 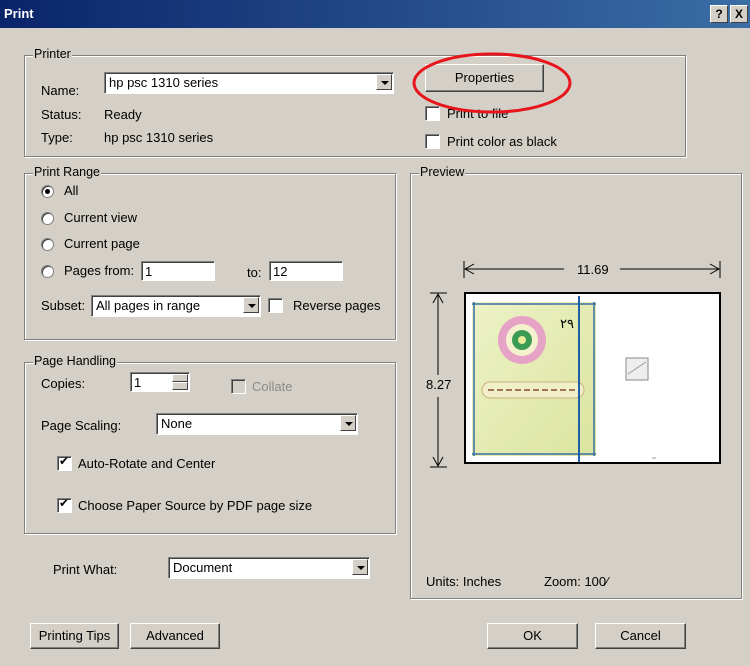 I want to click on print-color-black-label: Print color as black, so click(x=502, y=141).